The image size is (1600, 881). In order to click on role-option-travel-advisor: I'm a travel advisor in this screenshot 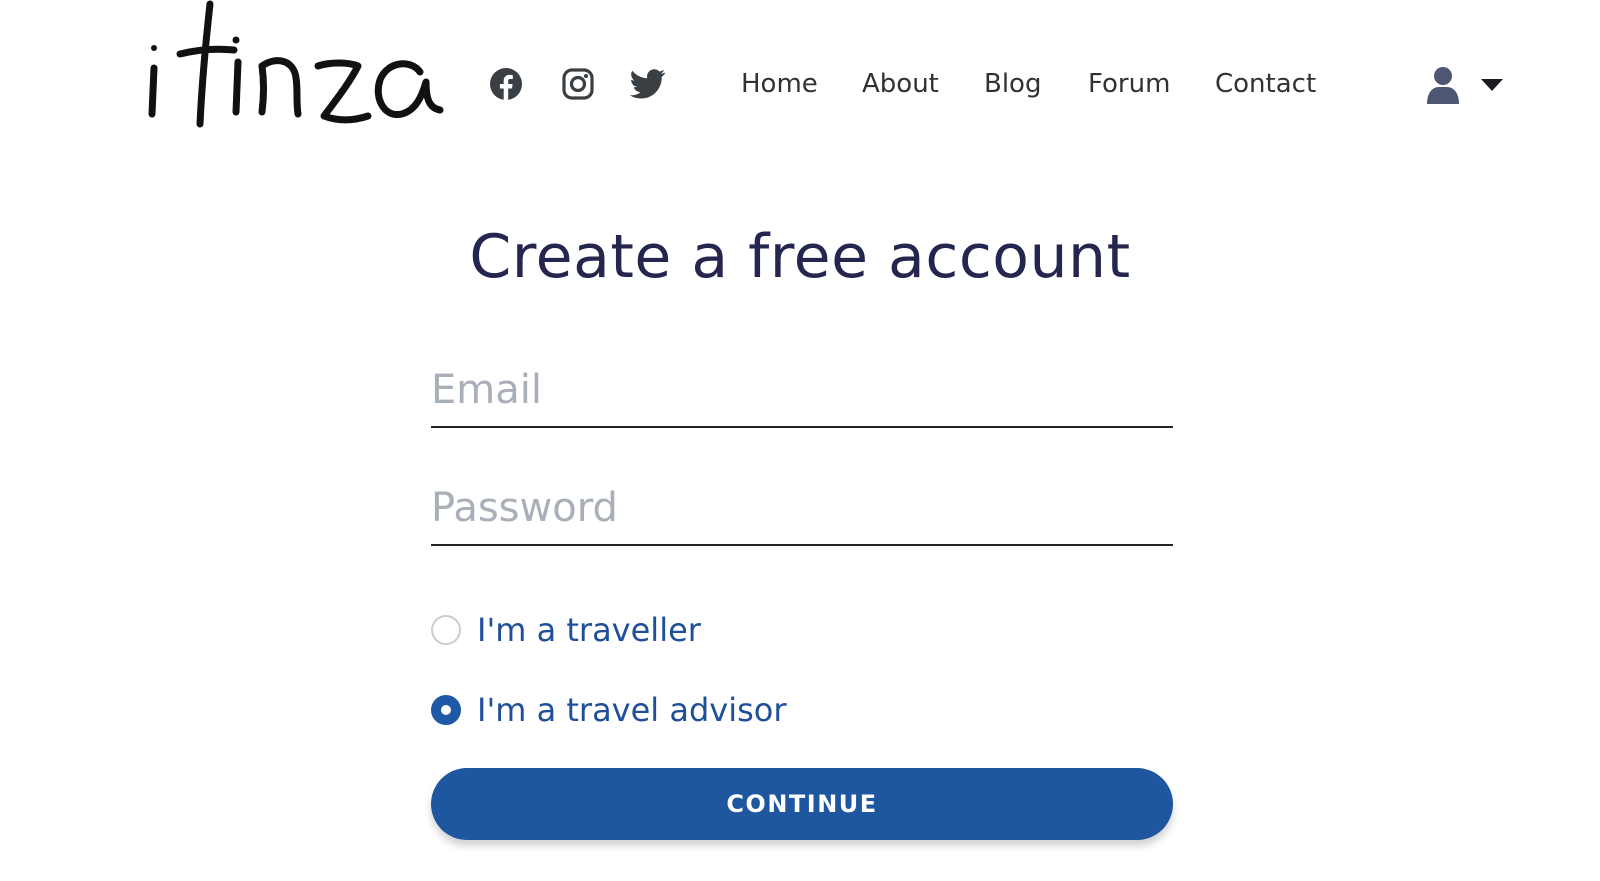, I will do `click(609, 710)`.